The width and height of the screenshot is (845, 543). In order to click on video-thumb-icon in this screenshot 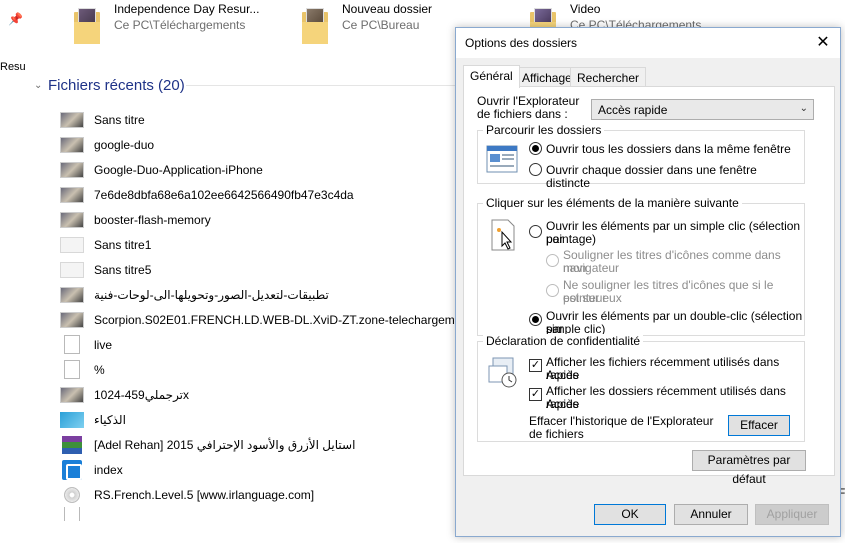, I will do `click(72, 319)`.